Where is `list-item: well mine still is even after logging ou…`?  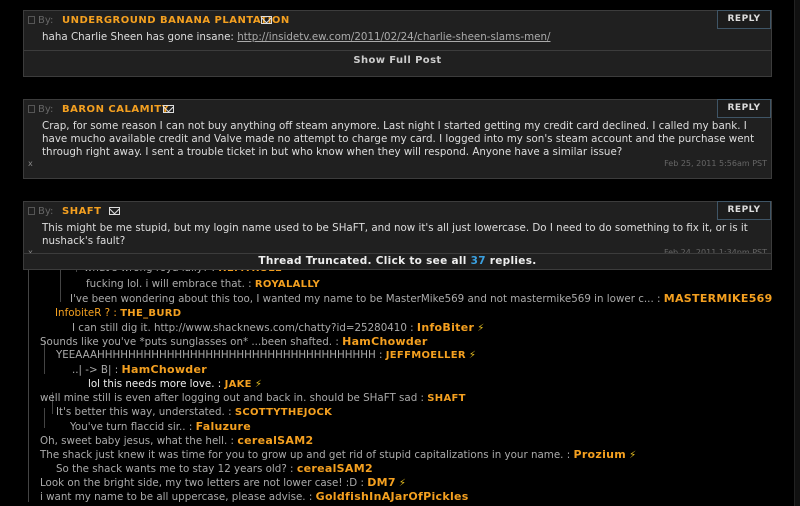
list-item: well mine still is even after logging ou… is located at coordinates (253, 398).